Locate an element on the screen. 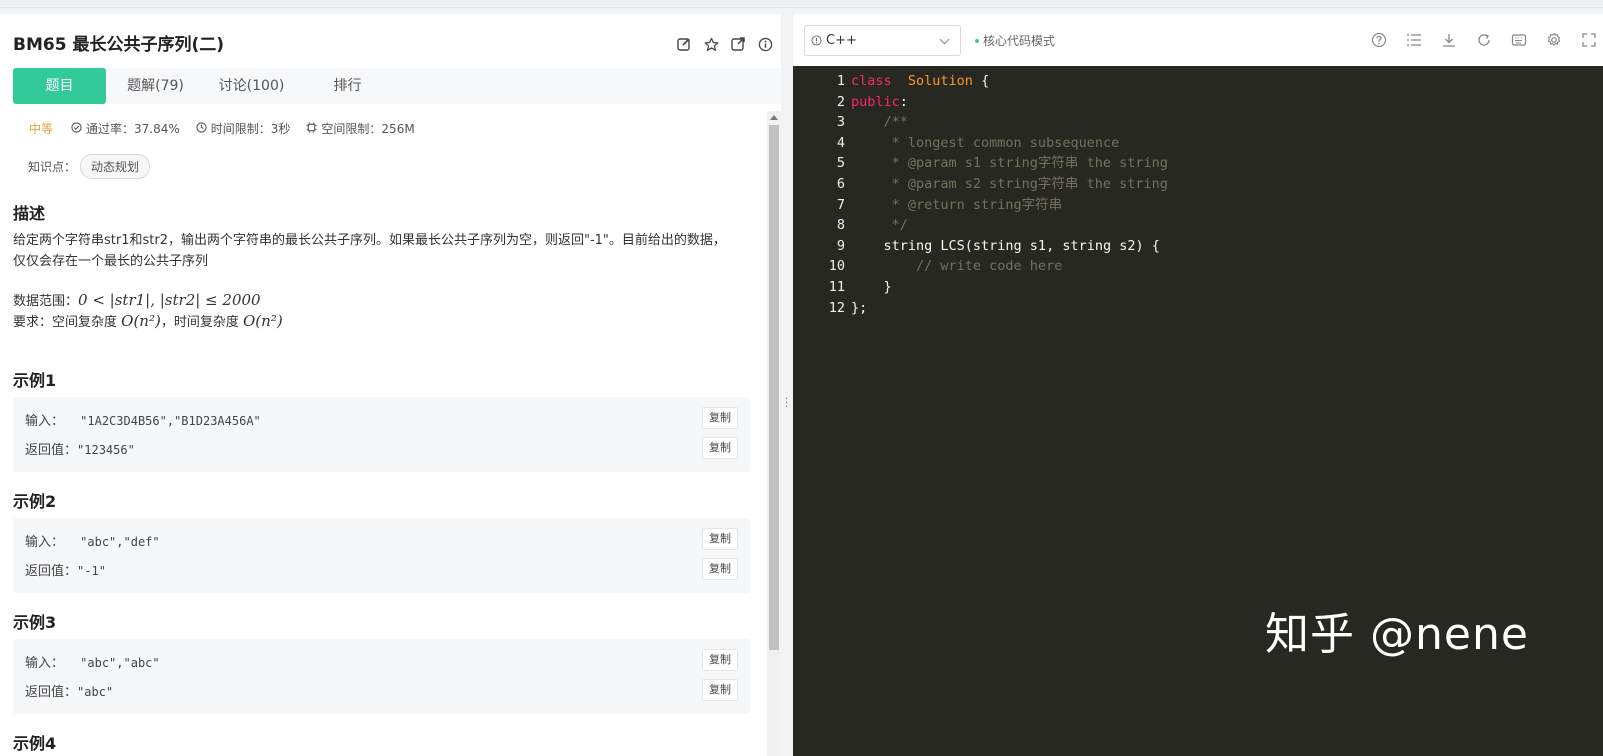 Image resolution: width=1603 pixels, height=756 pixels. code-text: /** is located at coordinates (879, 122).